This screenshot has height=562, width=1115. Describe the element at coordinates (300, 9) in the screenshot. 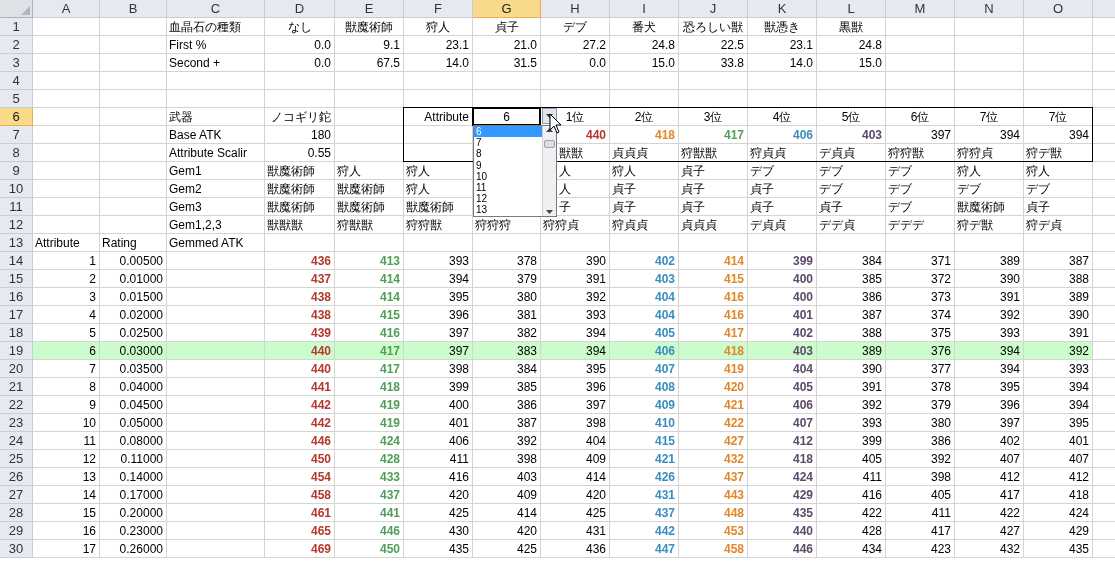

I see `column-header: D` at that location.